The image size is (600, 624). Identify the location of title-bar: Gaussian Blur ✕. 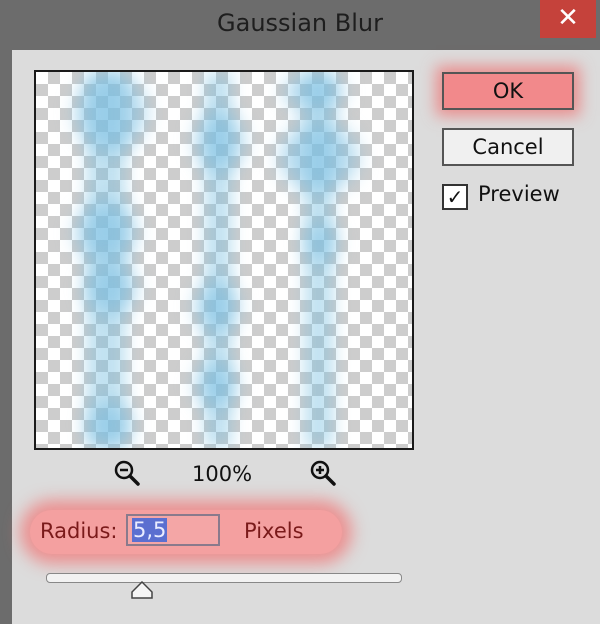
(300, 25).